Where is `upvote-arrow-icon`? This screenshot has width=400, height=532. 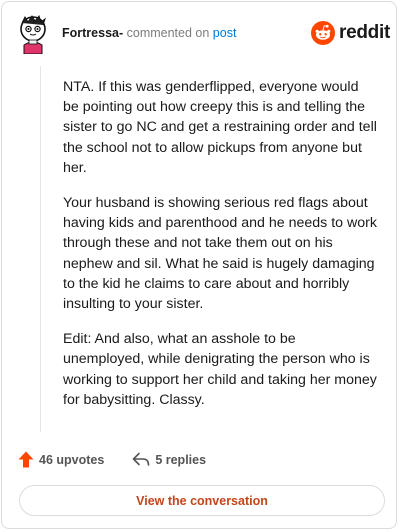 upvote-arrow-icon is located at coordinates (26, 459).